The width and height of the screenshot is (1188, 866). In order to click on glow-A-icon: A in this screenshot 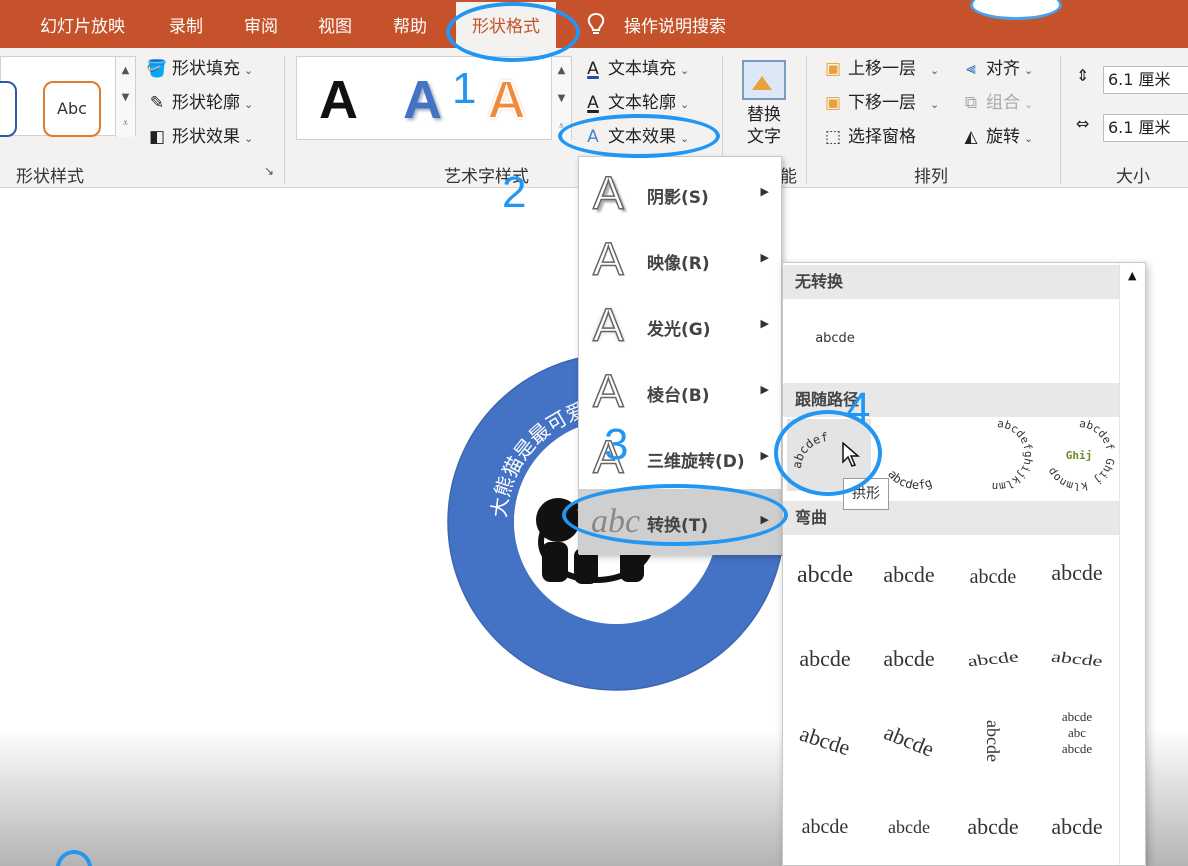, I will do `click(608, 325)`.